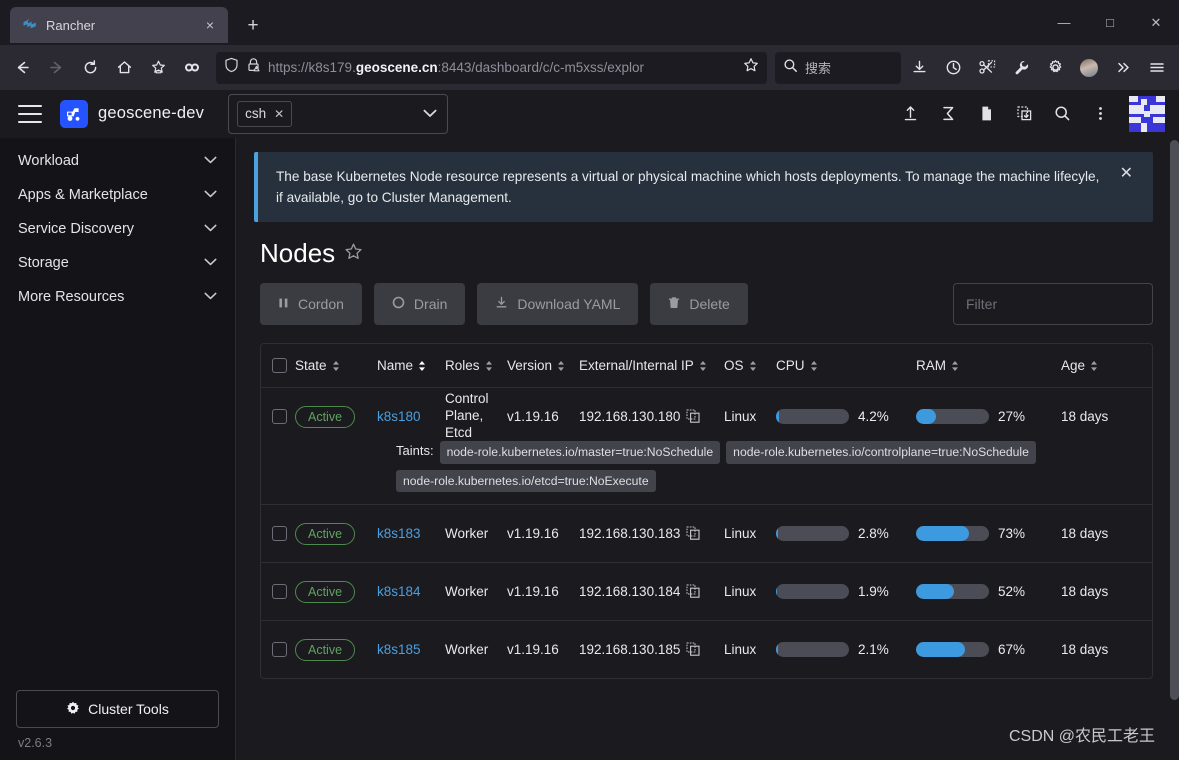  Describe the element at coordinates (953, 68) in the screenshot. I see `history-icon` at that location.